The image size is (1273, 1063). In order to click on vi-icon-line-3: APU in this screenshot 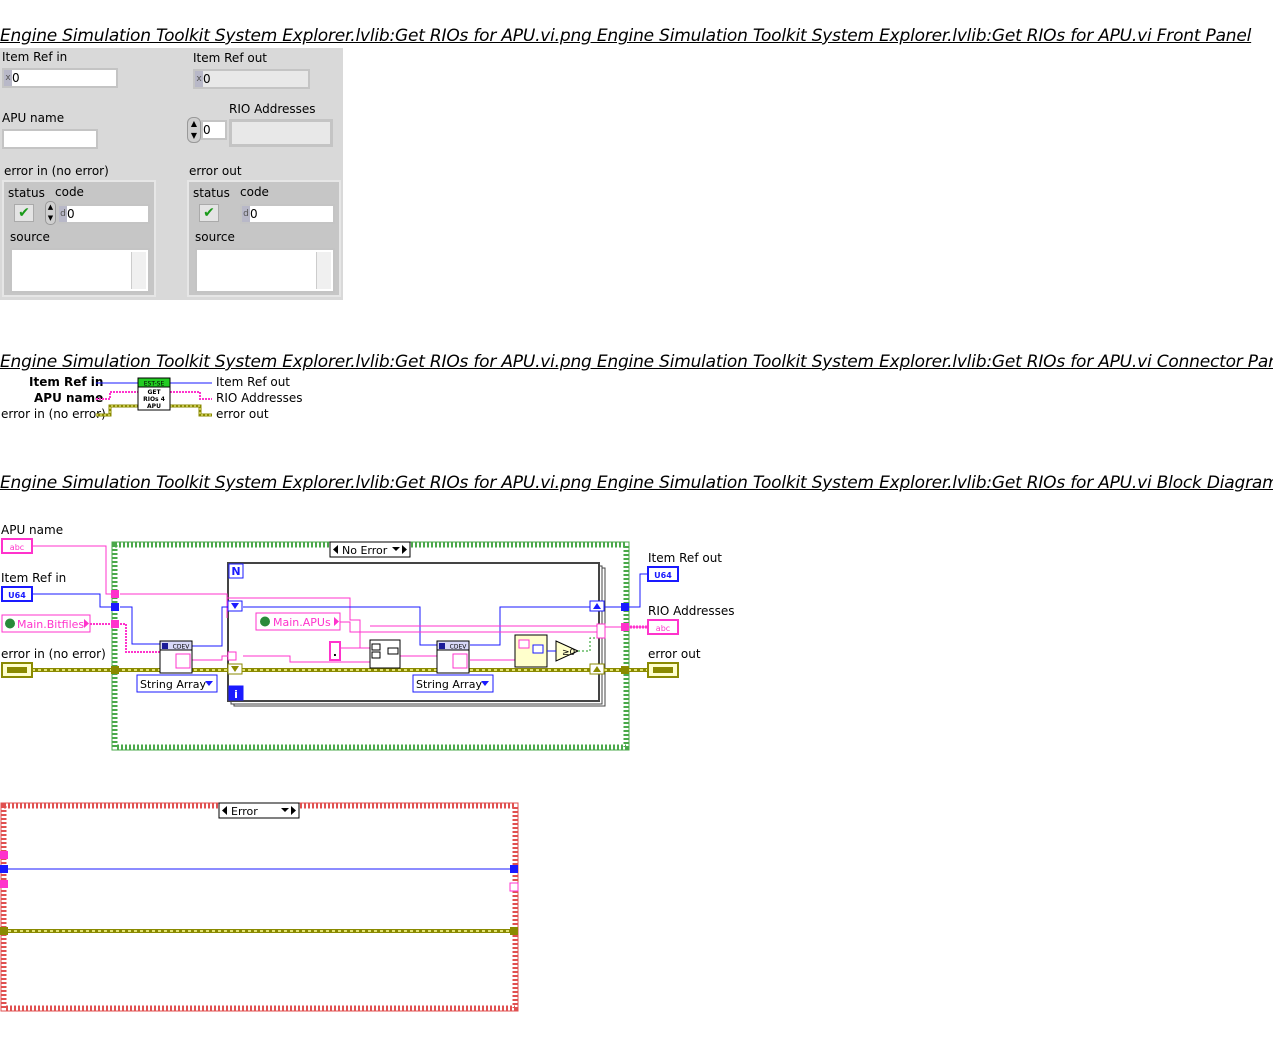, I will do `click(154, 406)`.